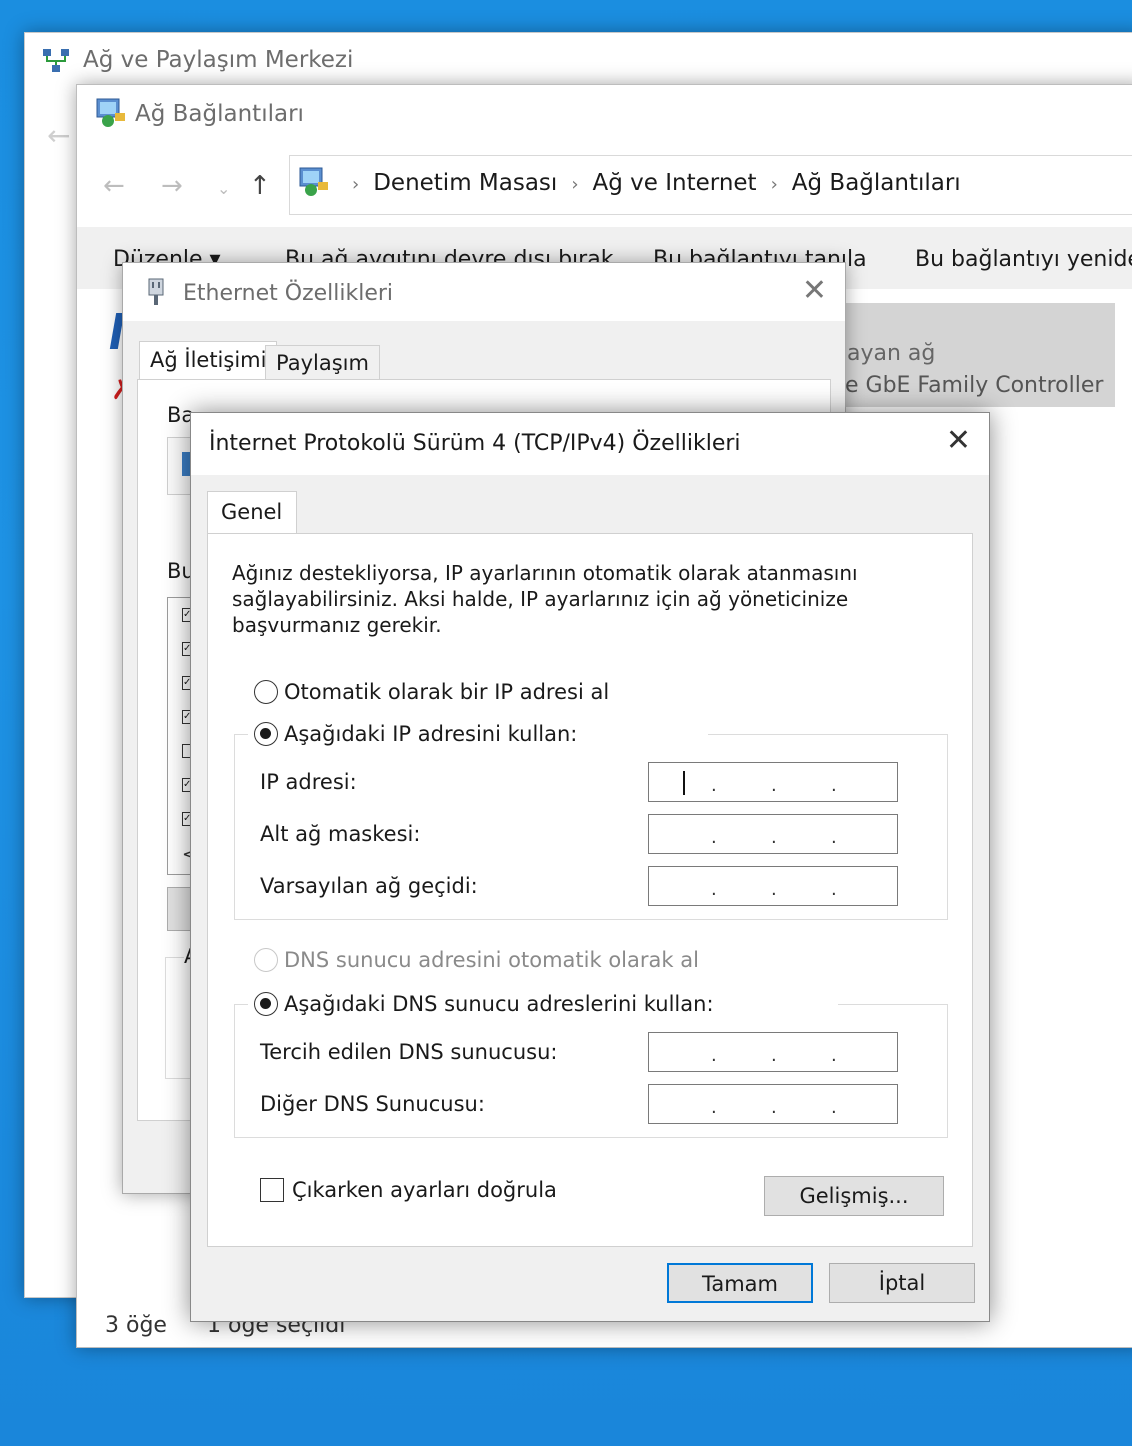 The image size is (1132, 1446). What do you see at coordinates (446, 692) in the screenshot?
I see `ip-auto-label: Otomatik olarak bir IP adresi al` at bounding box center [446, 692].